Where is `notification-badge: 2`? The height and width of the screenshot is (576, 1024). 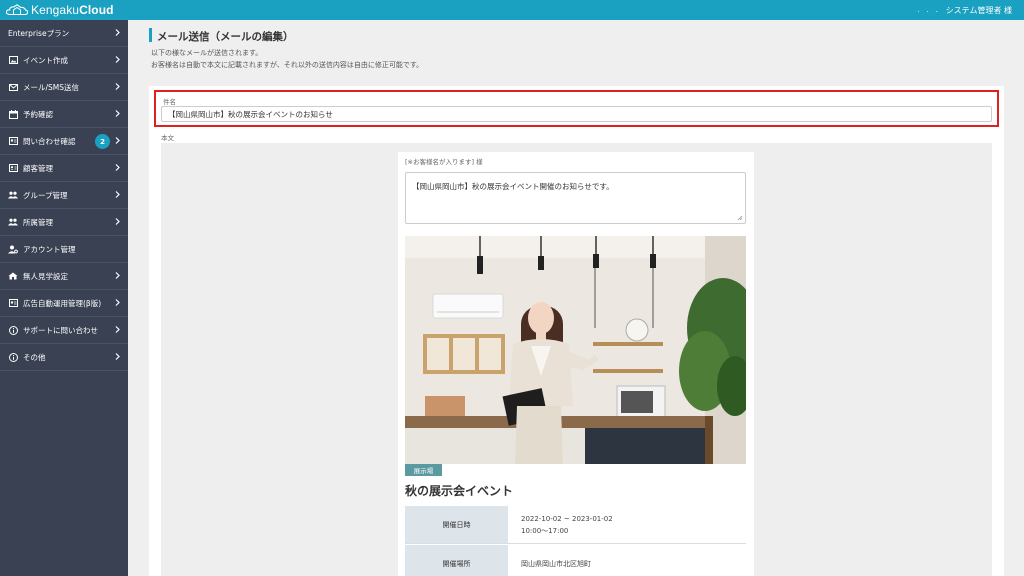
notification-badge: 2 is located at coordinates (102, 141).